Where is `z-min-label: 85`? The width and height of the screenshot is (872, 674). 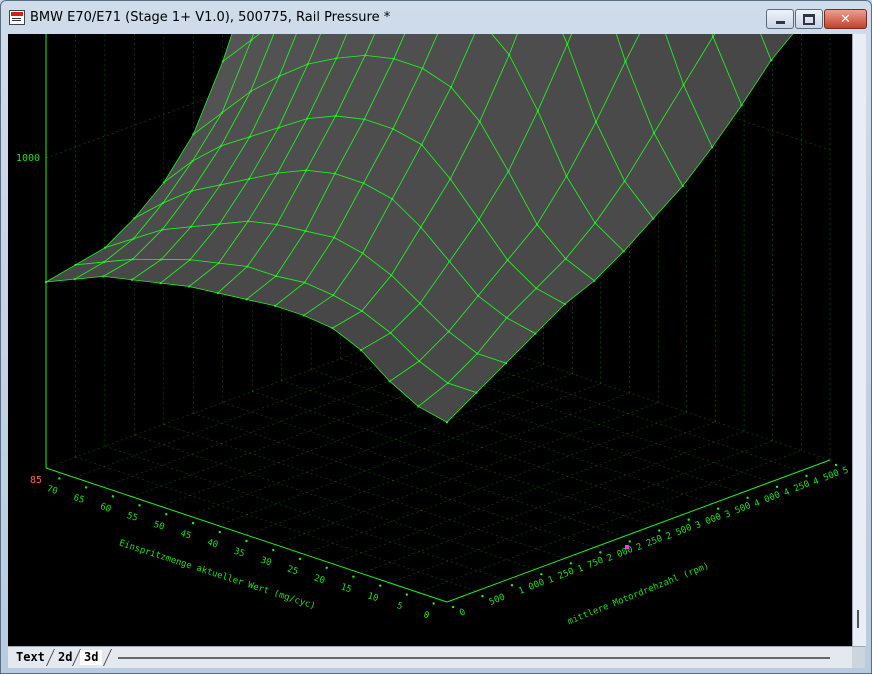
z-min-label: 85 is located at coordinates (36, 480).